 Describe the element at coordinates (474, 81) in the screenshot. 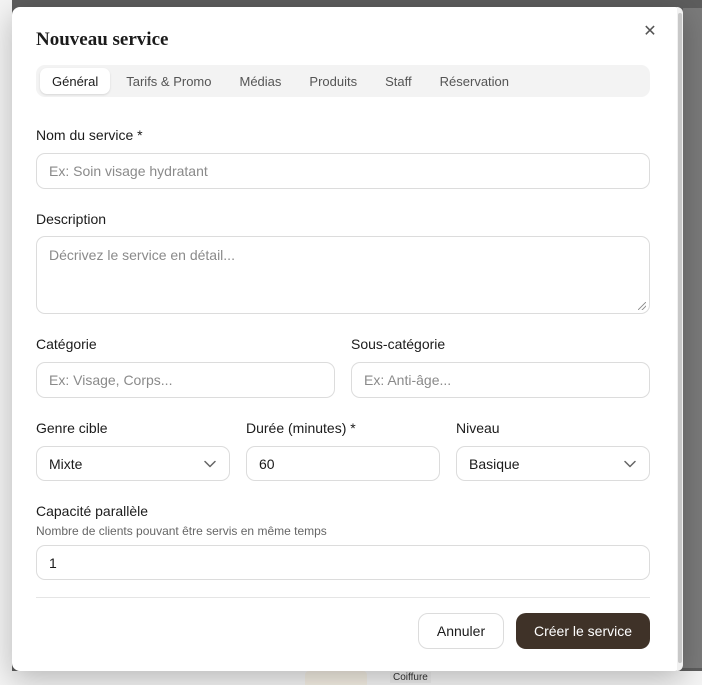

I see `tab-reservation: Réservation` at that location.